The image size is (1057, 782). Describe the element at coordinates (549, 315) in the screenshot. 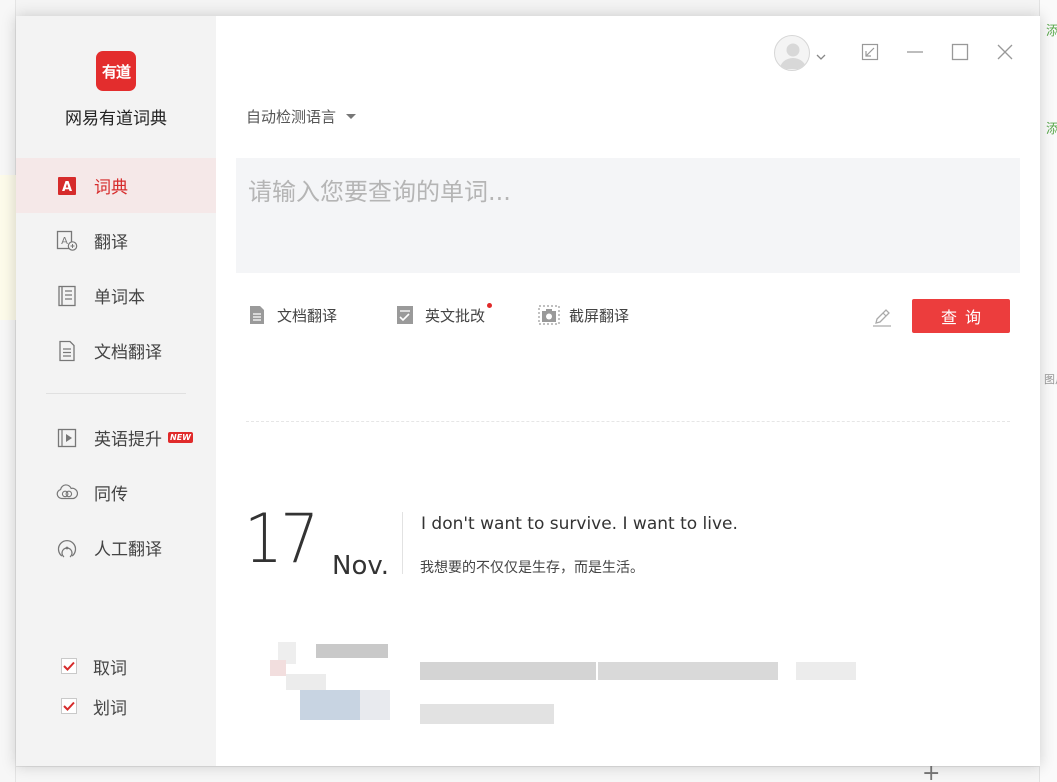

I see `camera-icon` at that location.